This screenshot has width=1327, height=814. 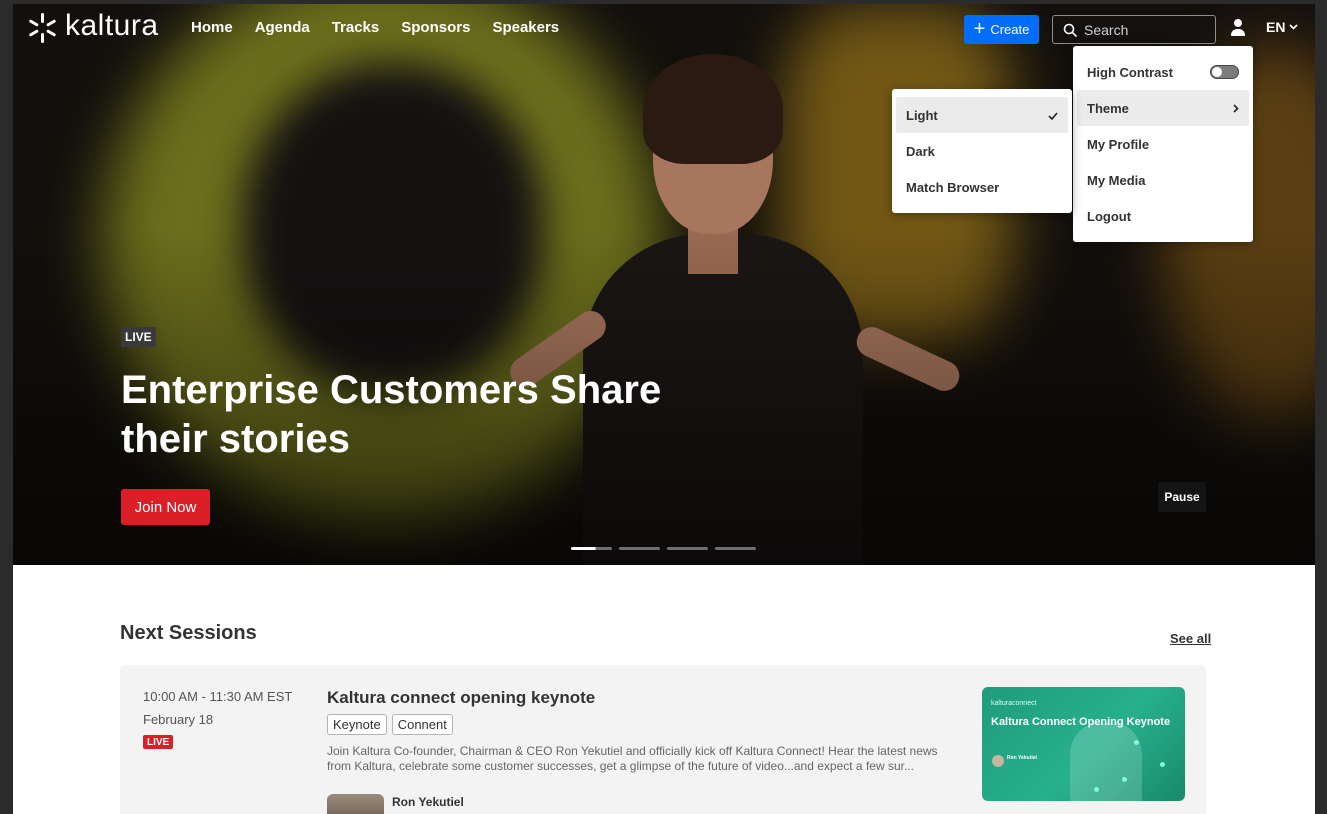 What do you see at coordinates (42, 28) in the screenshot?
I see `kaltura-logo-icon` at bounding box center [42, 28].